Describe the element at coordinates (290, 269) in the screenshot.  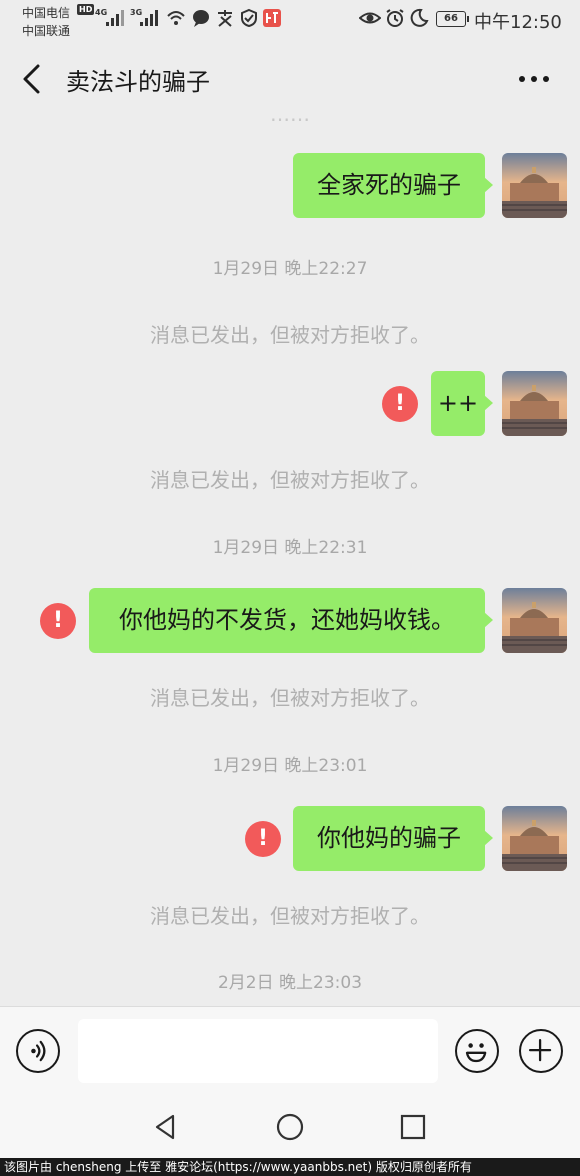
I see `timestamp: 1月29日 晚上22:27` at that location.